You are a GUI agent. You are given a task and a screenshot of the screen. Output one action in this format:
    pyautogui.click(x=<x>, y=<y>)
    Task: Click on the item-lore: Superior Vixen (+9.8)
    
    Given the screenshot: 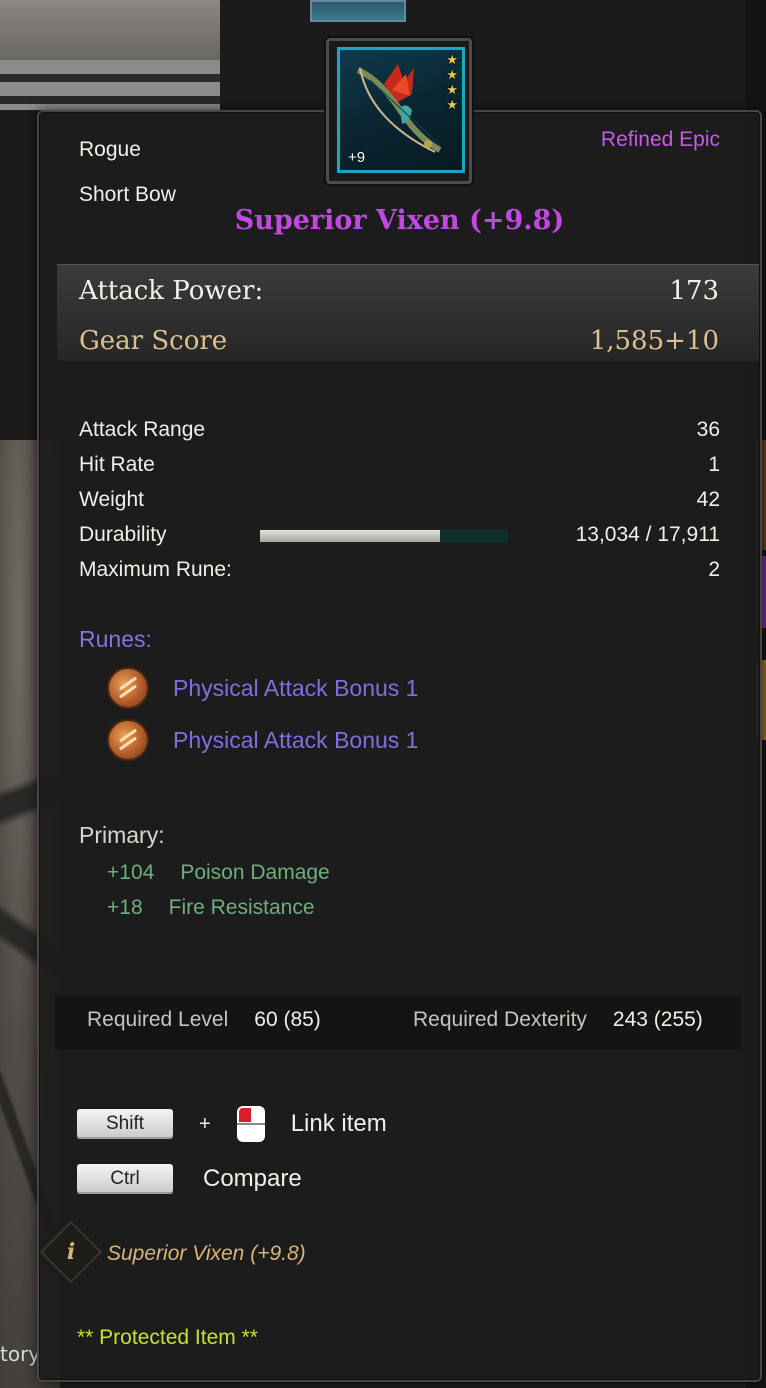 What is the action you would take?
    pyautogui.click(x=206, y=1253)
    